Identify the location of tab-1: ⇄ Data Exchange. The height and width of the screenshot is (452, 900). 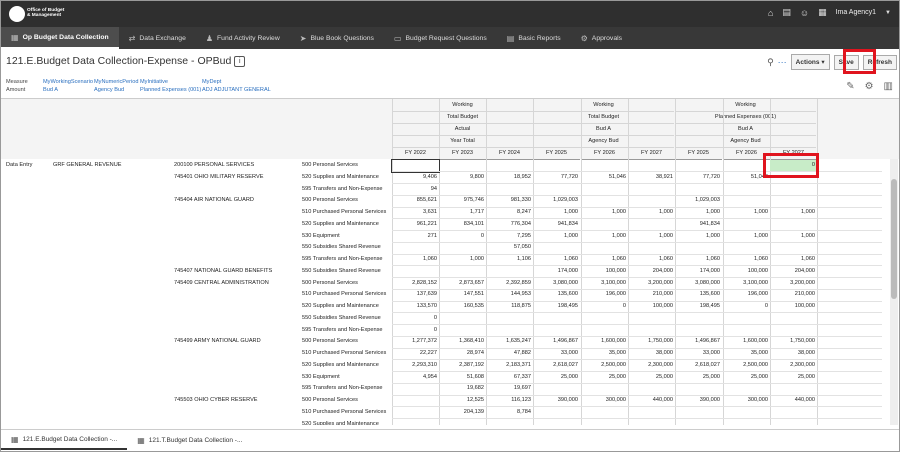
(157, 38).